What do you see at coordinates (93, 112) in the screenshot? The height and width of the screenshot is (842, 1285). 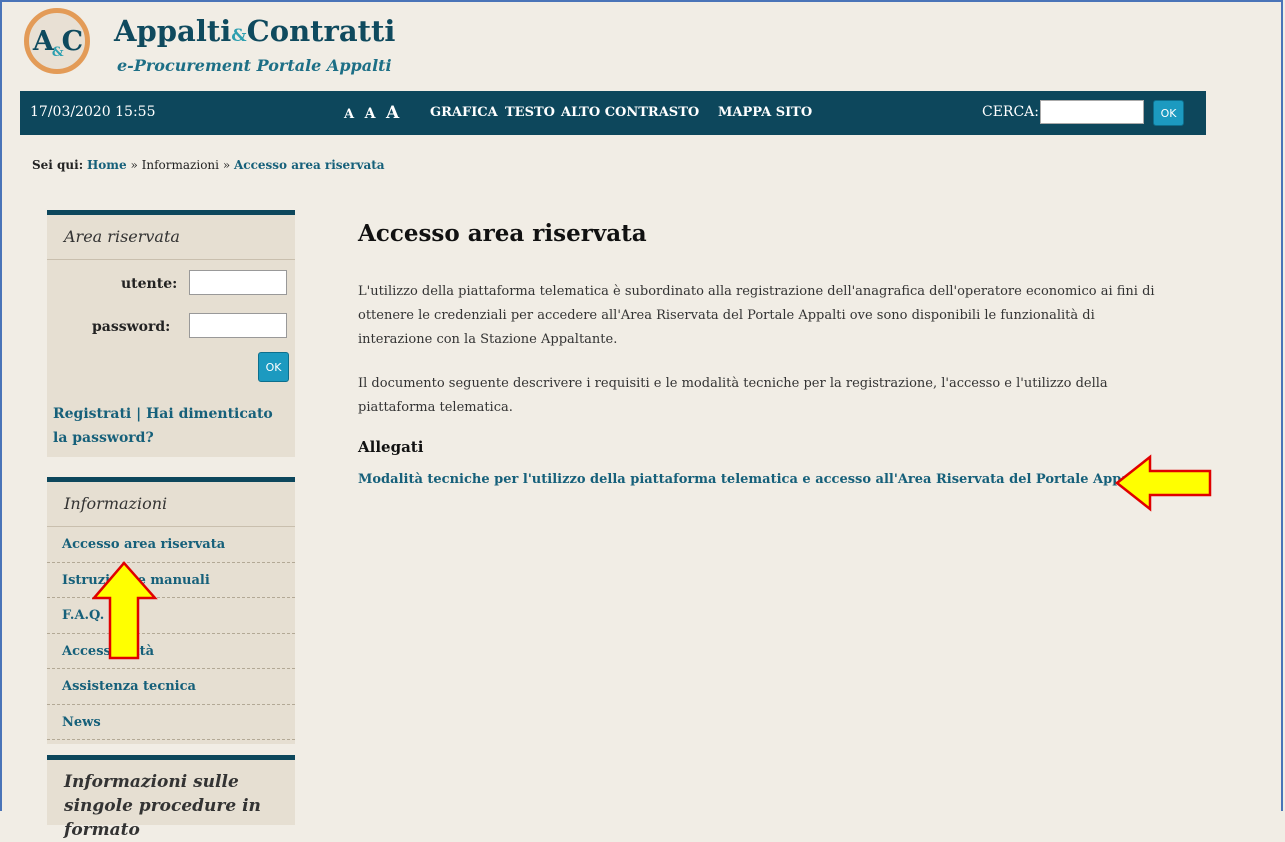 I see `datetime: 17/03/2020 15:55` at bounding box center [93, 112].